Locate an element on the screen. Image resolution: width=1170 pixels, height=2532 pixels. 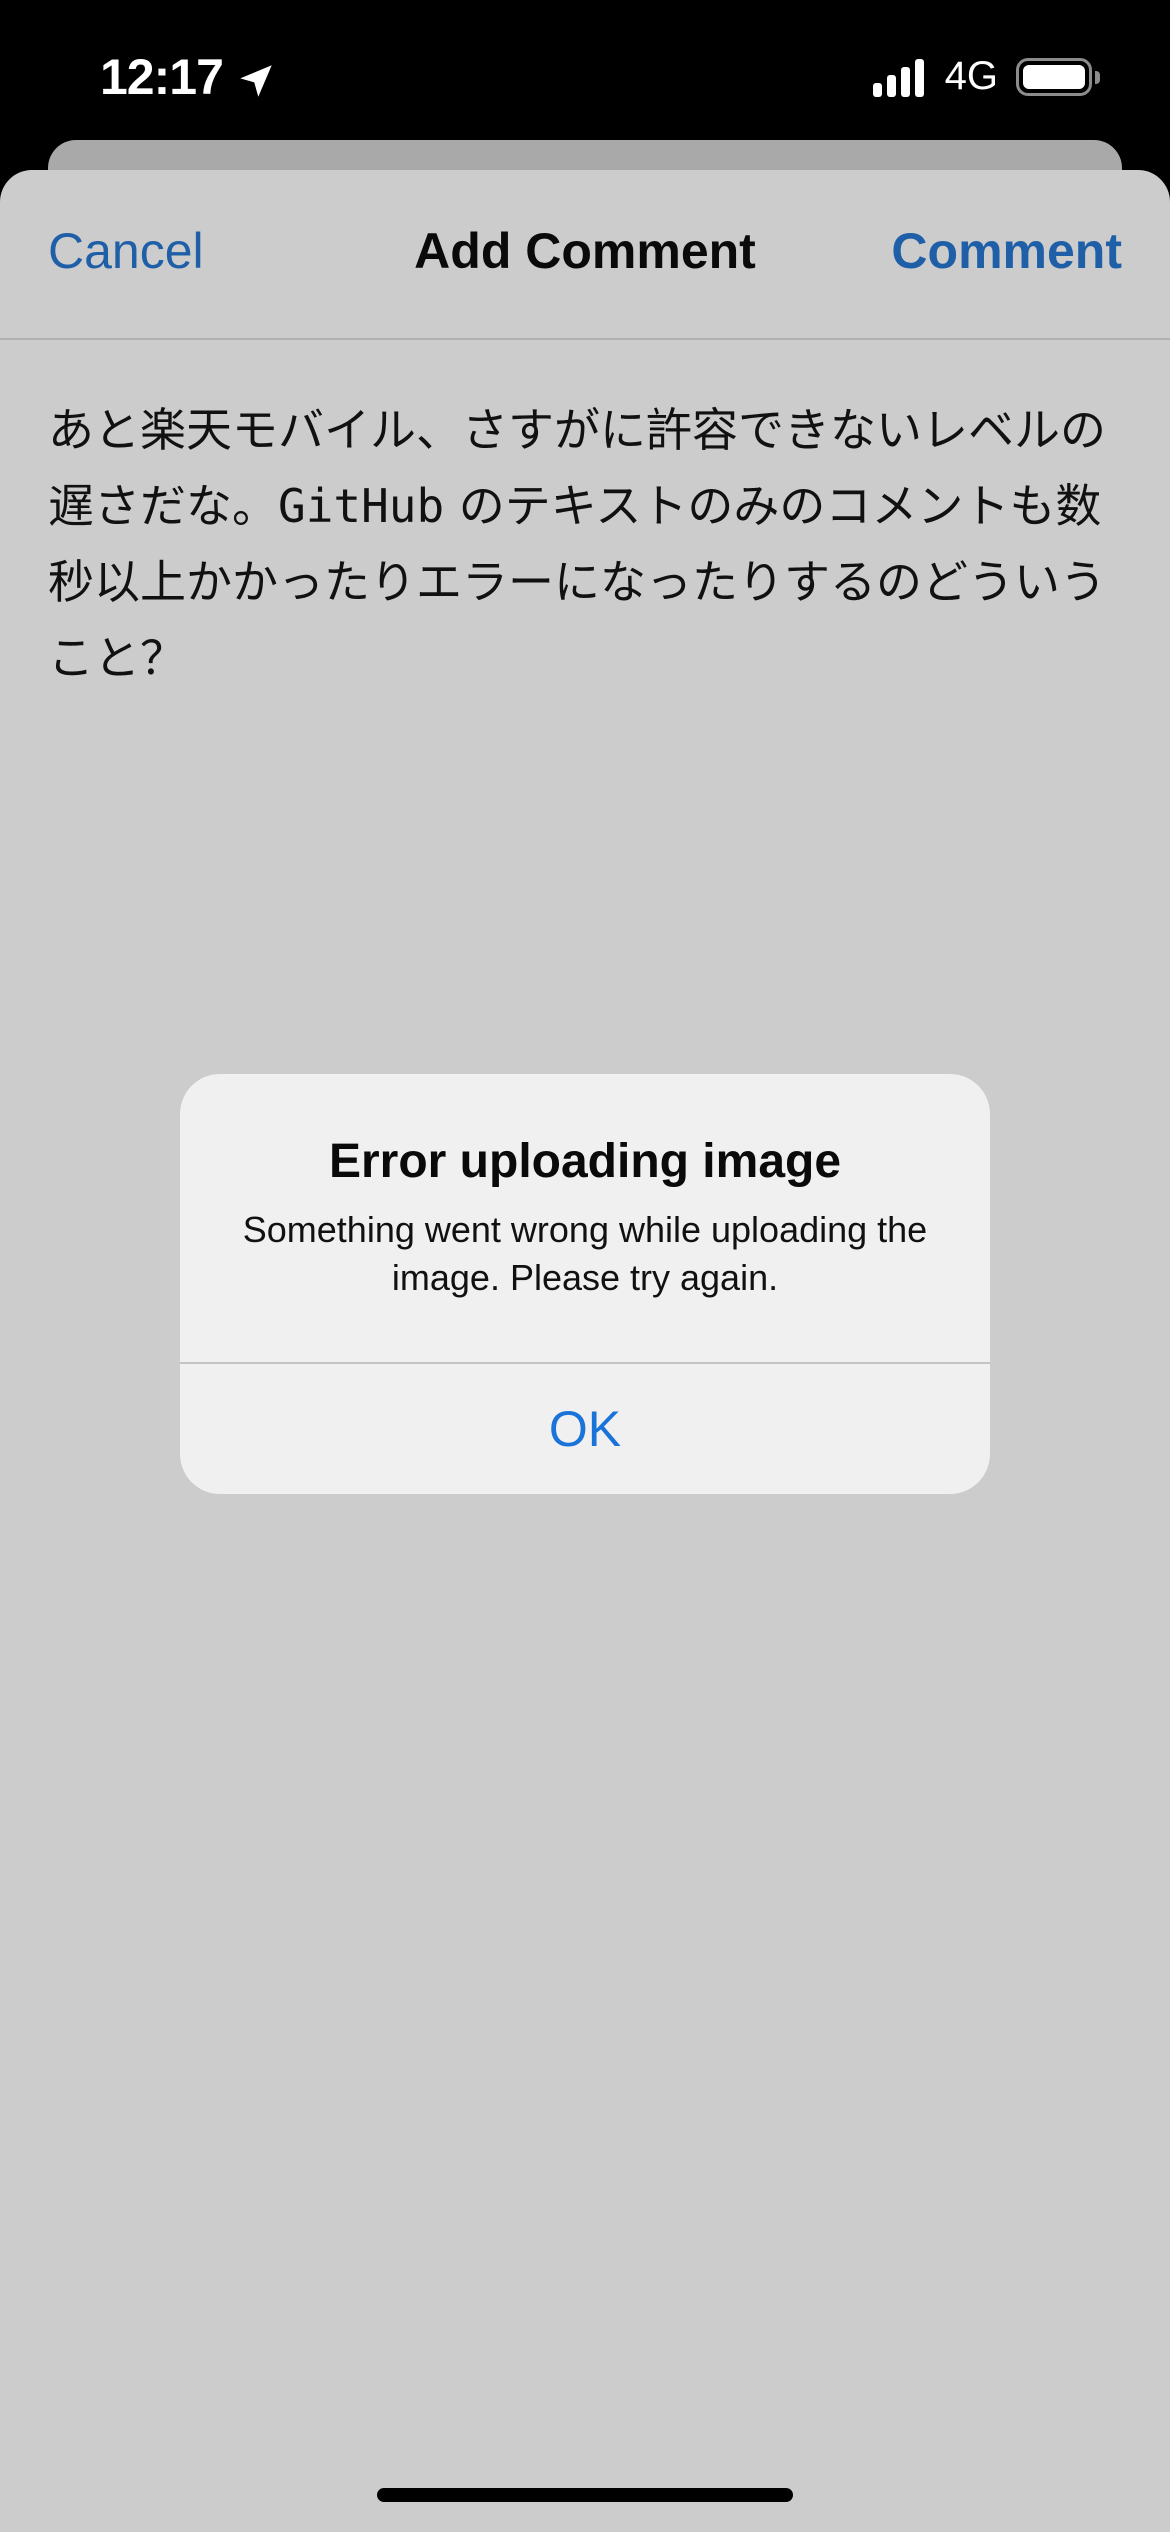
comment-submit-button: Comment is located at coordinates (1006, 251).